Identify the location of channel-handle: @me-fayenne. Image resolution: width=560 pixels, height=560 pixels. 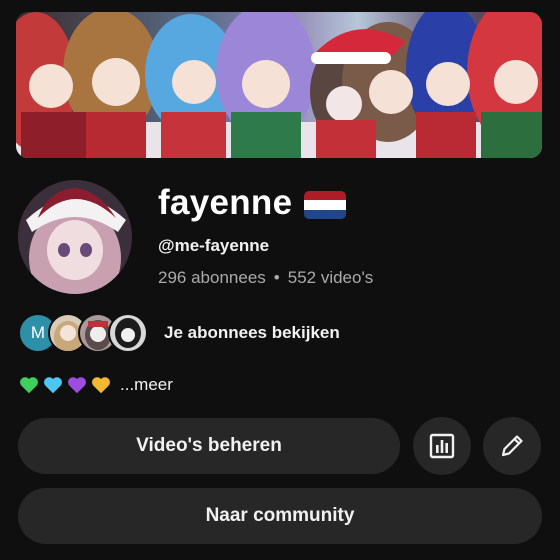
(214, 245).